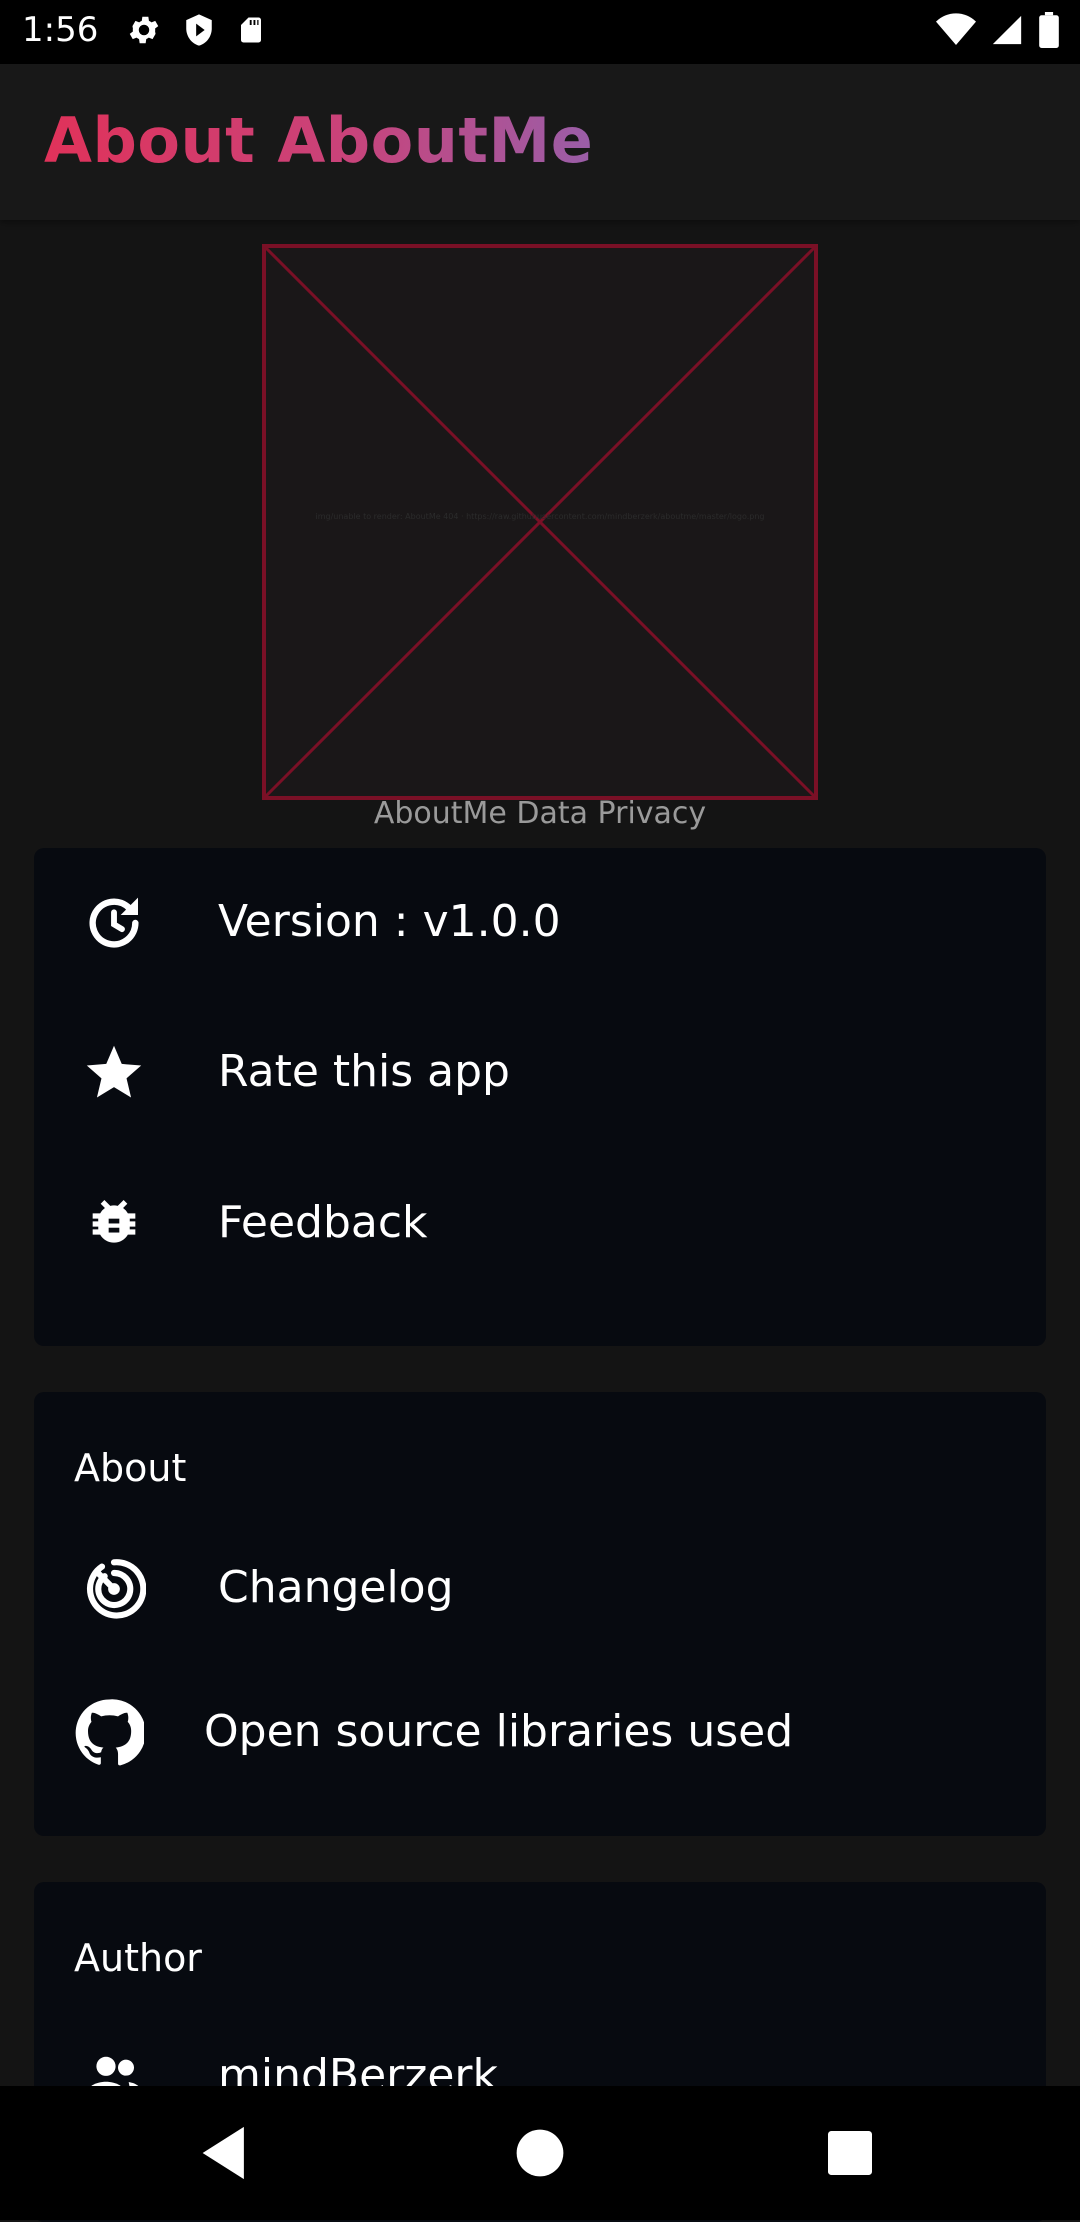 This screenshot has height=2222, width=1080. I want to click on github-icon, so click(109, 1732).